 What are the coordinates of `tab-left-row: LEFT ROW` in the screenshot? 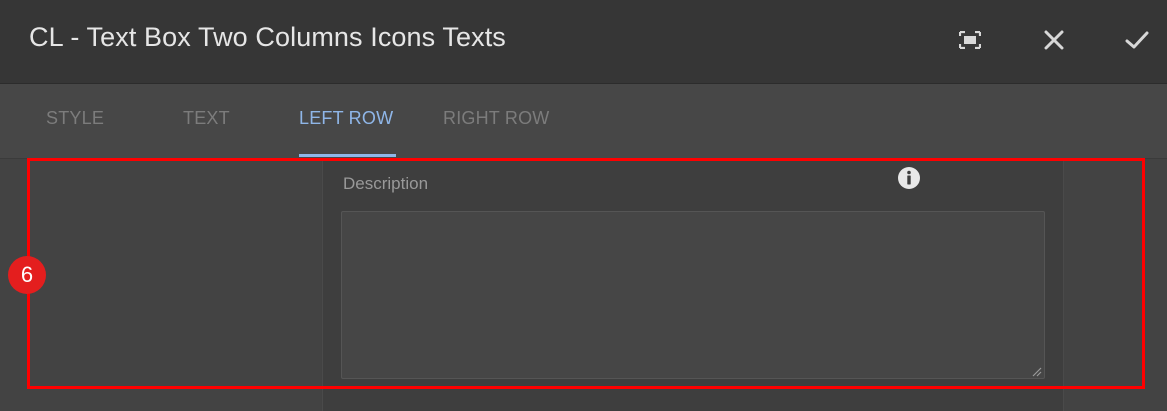 It's located at (346, 118).